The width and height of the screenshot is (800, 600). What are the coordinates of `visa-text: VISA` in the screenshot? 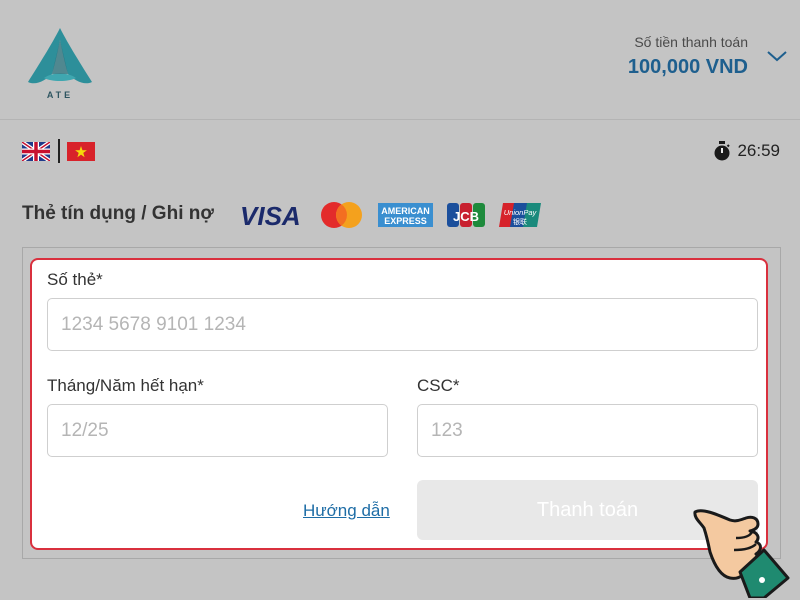 It's located at (270, 215).